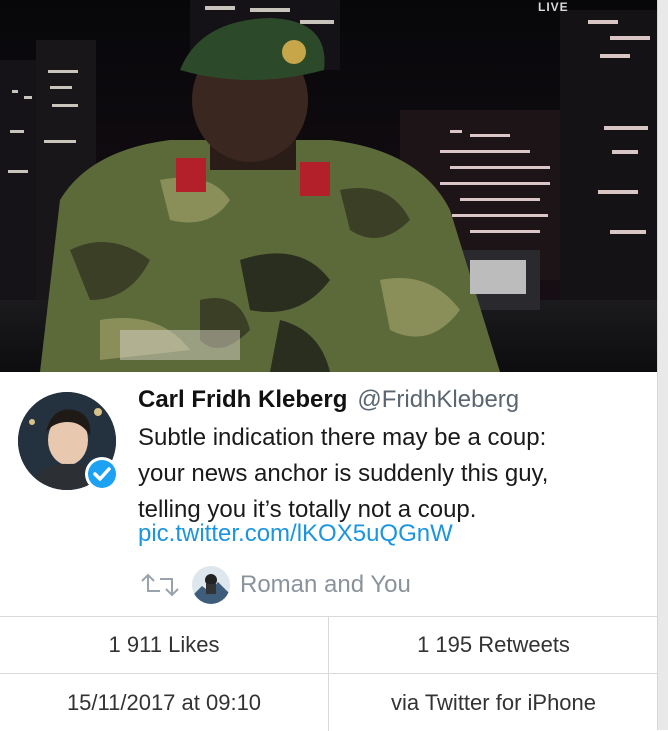 Image resolution: width=668 pixels, height=731 pixels. What do you see at coordinates (553, 7) in the screenshot?
I see `live-badge: LIVE` at bounding box center [553, 7].